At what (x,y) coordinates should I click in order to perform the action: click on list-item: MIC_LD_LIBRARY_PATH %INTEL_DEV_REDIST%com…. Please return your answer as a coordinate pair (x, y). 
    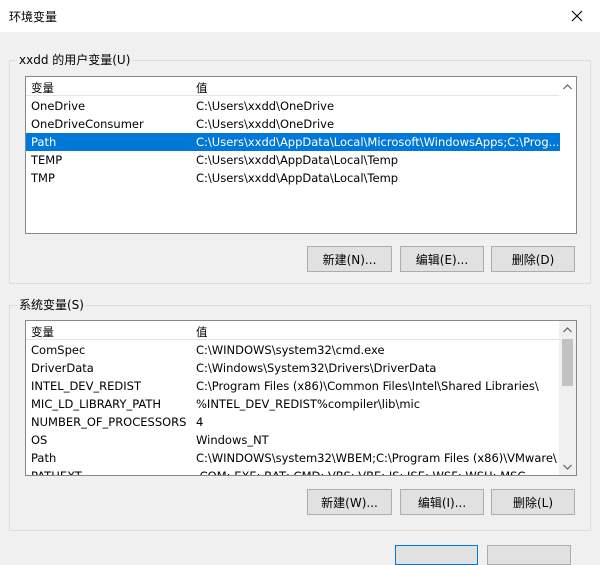
    Looking at the image, I should click on (293, 404).